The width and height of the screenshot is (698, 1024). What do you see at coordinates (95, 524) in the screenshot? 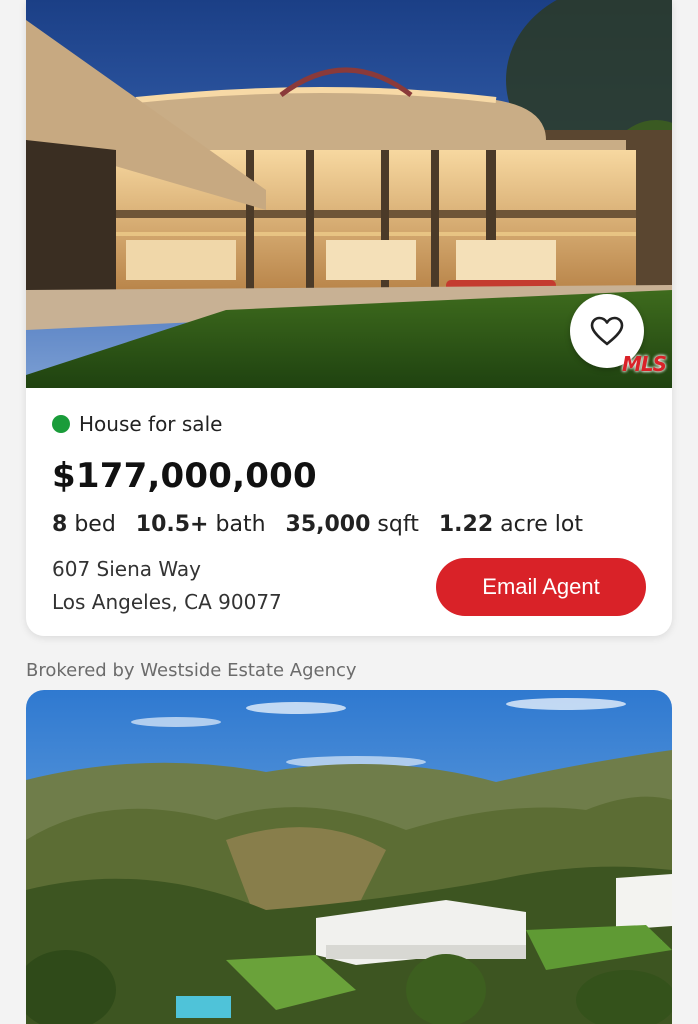
I see `beds-label: bed` at bounding box center [95, 524].